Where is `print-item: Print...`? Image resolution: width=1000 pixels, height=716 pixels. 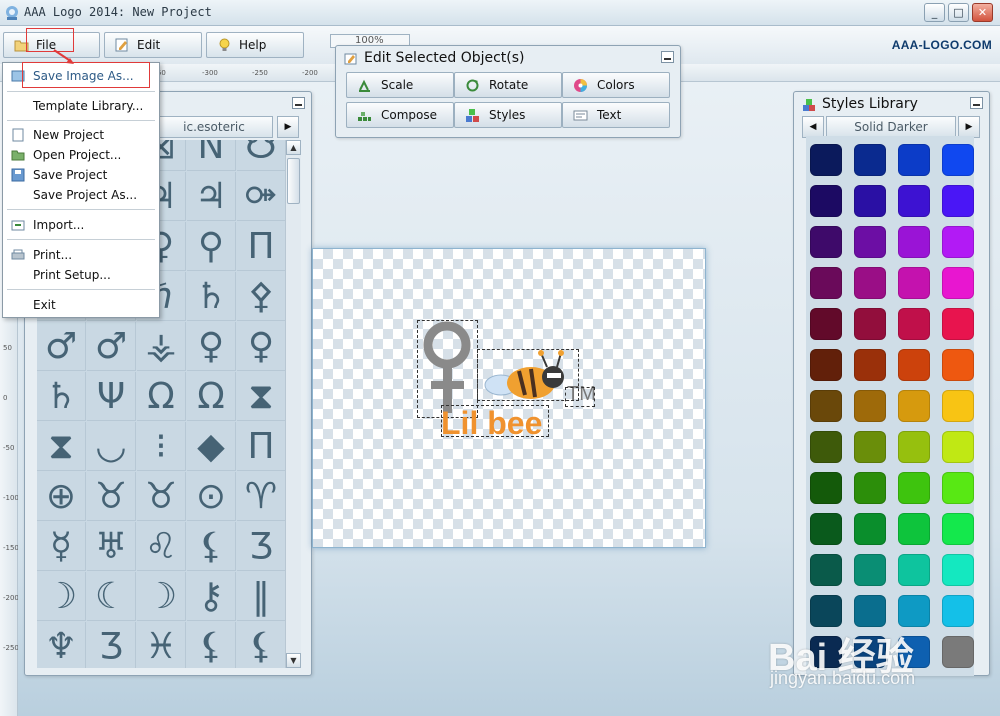 print-item: Print... is located at coordinates (81, 255).